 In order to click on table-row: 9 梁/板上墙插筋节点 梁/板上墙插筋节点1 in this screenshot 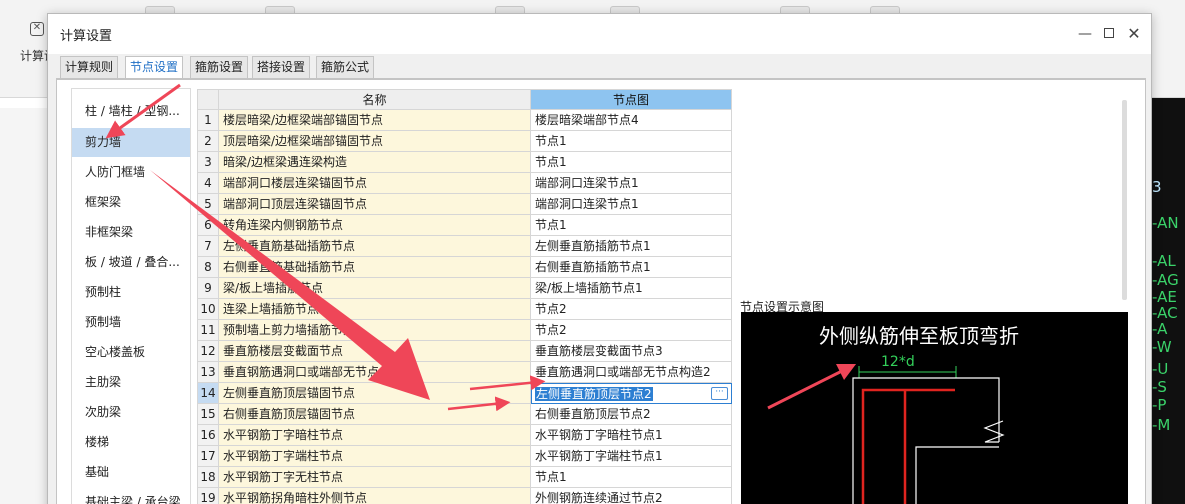, I will do `click(465, 288)`.